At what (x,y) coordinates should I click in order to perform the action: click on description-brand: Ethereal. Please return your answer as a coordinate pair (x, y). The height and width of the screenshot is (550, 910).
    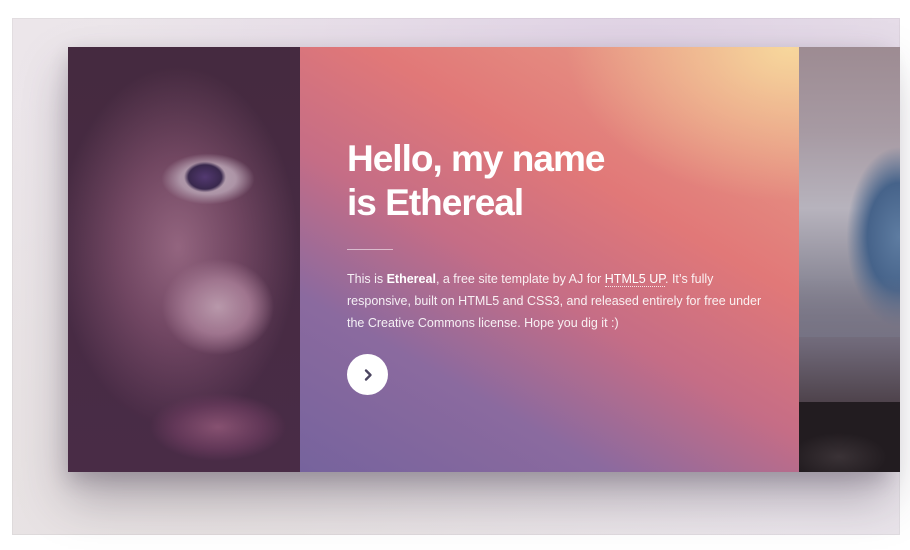
    Looking at the image, I should click on (411, 279).